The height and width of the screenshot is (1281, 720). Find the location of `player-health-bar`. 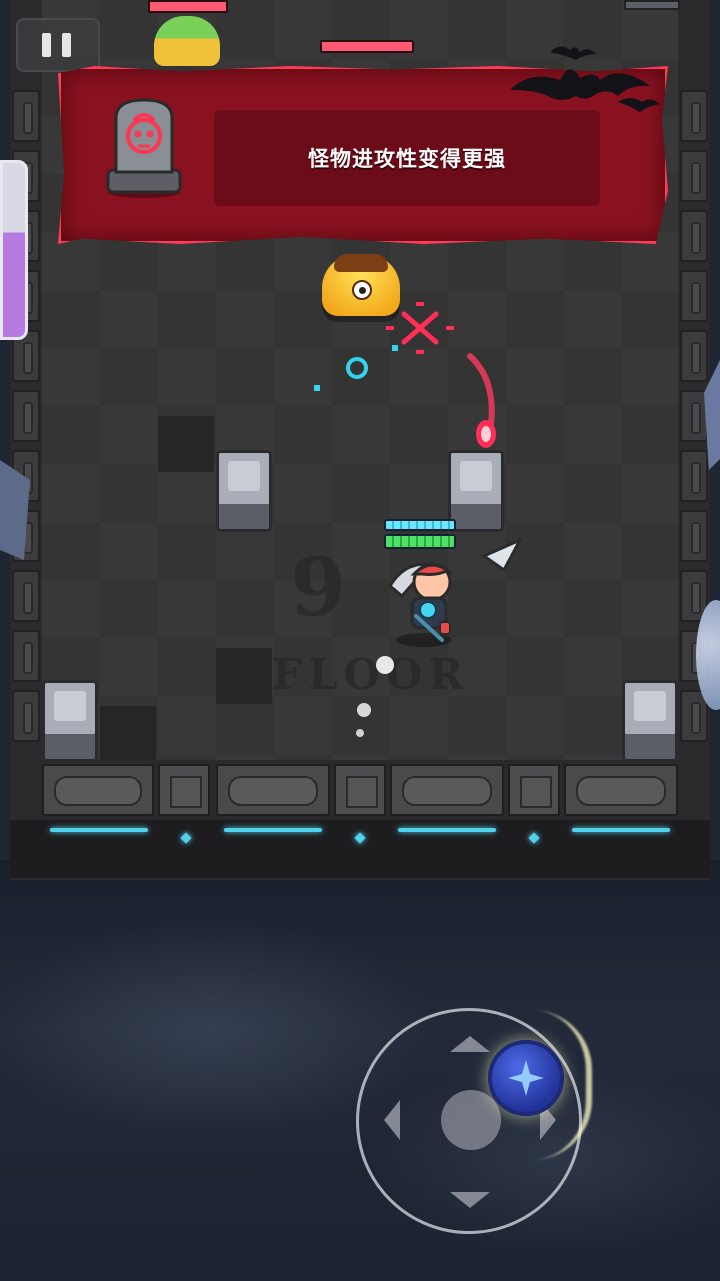

player-health-bar is located at coordinates (420, 541).